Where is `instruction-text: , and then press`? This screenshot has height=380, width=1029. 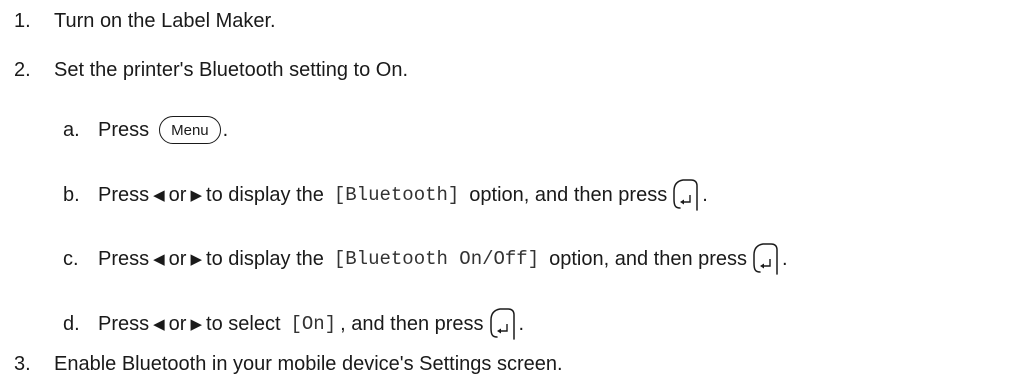
instruction-text: , and then press is located at coordinates (412, 323).